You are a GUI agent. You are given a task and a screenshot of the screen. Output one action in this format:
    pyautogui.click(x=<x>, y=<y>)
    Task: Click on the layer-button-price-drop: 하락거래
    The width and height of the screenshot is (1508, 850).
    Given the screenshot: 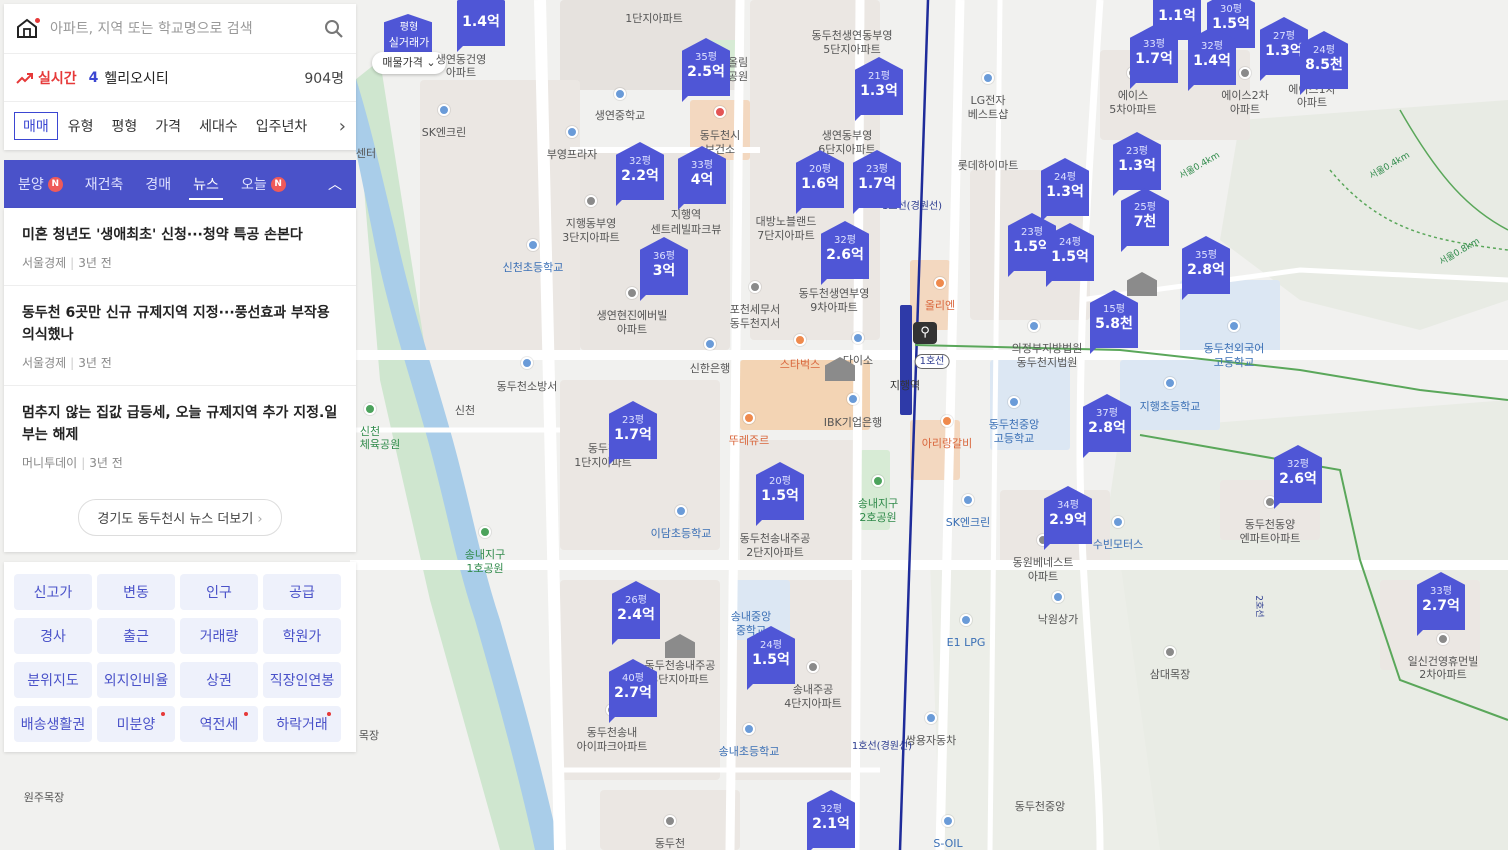 What is the action you would take?
    pyautogui.click(x=302, y=724)
    